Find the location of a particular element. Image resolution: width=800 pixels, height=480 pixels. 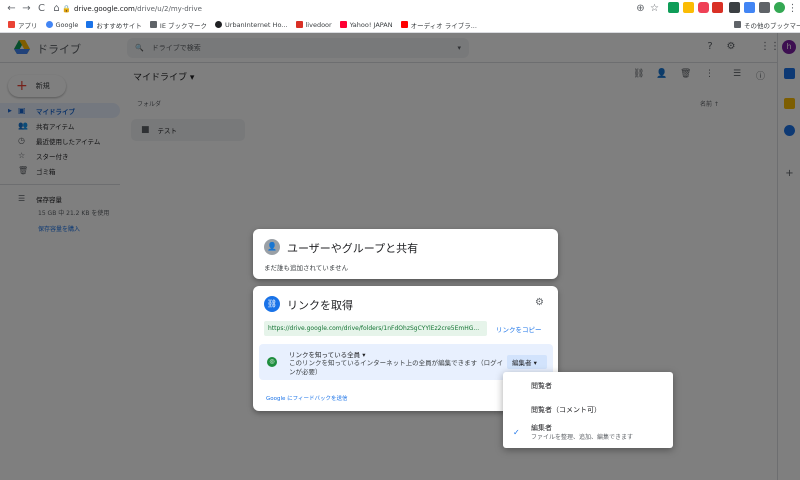

menu-item-label: 閲覧者（コメント可） is located at coordinates (566, 410).